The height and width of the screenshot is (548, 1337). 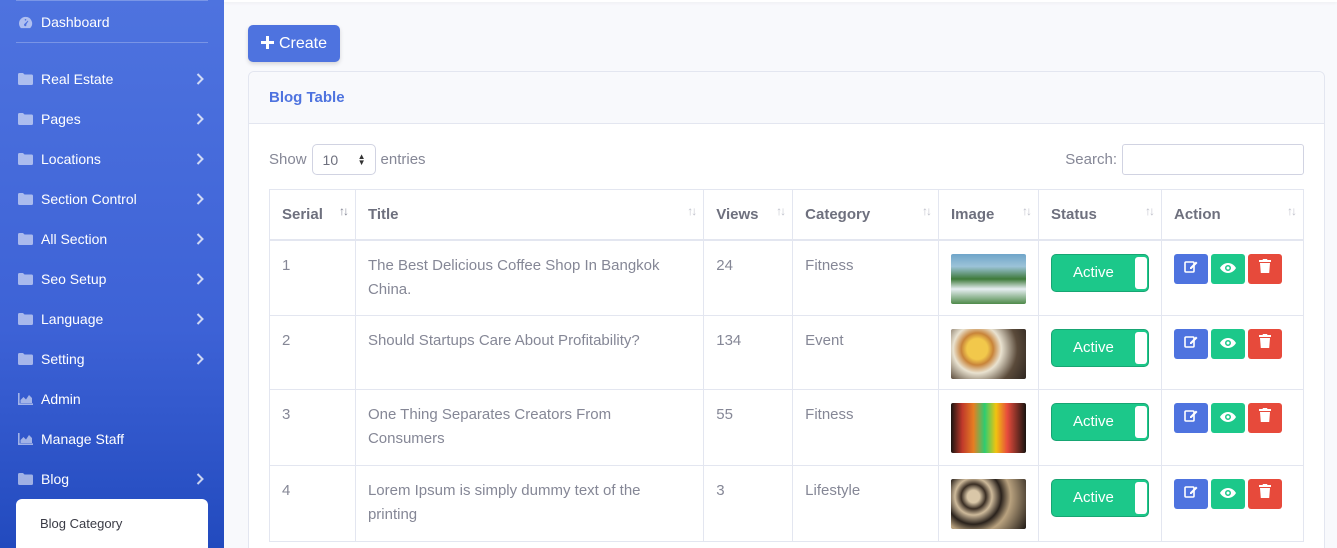 What do you see at coordinates (529, 215) in the screenshot?
I see `column-header-title: Title ↑↓` at bounding box center [529, 215].